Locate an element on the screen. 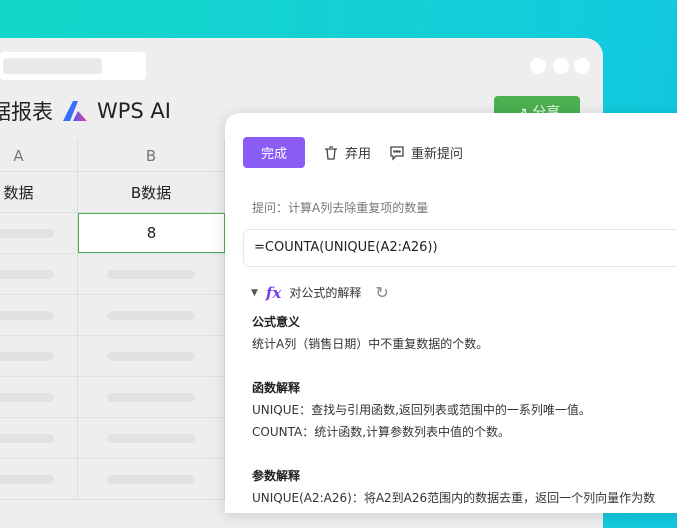  section-title: 函数解释 is located at coordinates (276, 388).